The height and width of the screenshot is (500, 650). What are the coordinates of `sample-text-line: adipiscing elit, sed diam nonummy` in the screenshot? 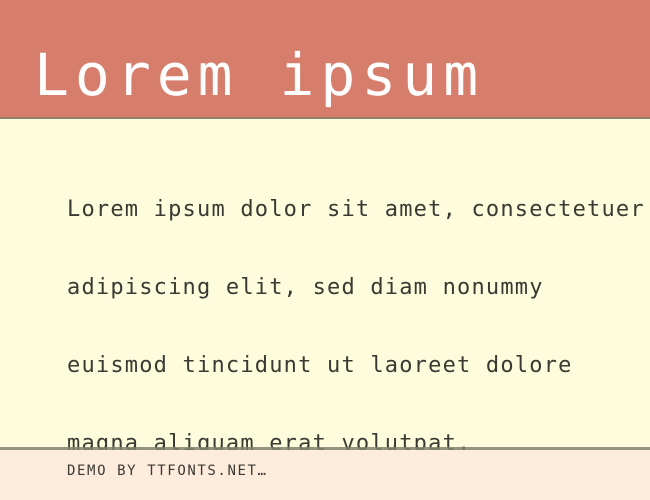 It's located at (305, 287).